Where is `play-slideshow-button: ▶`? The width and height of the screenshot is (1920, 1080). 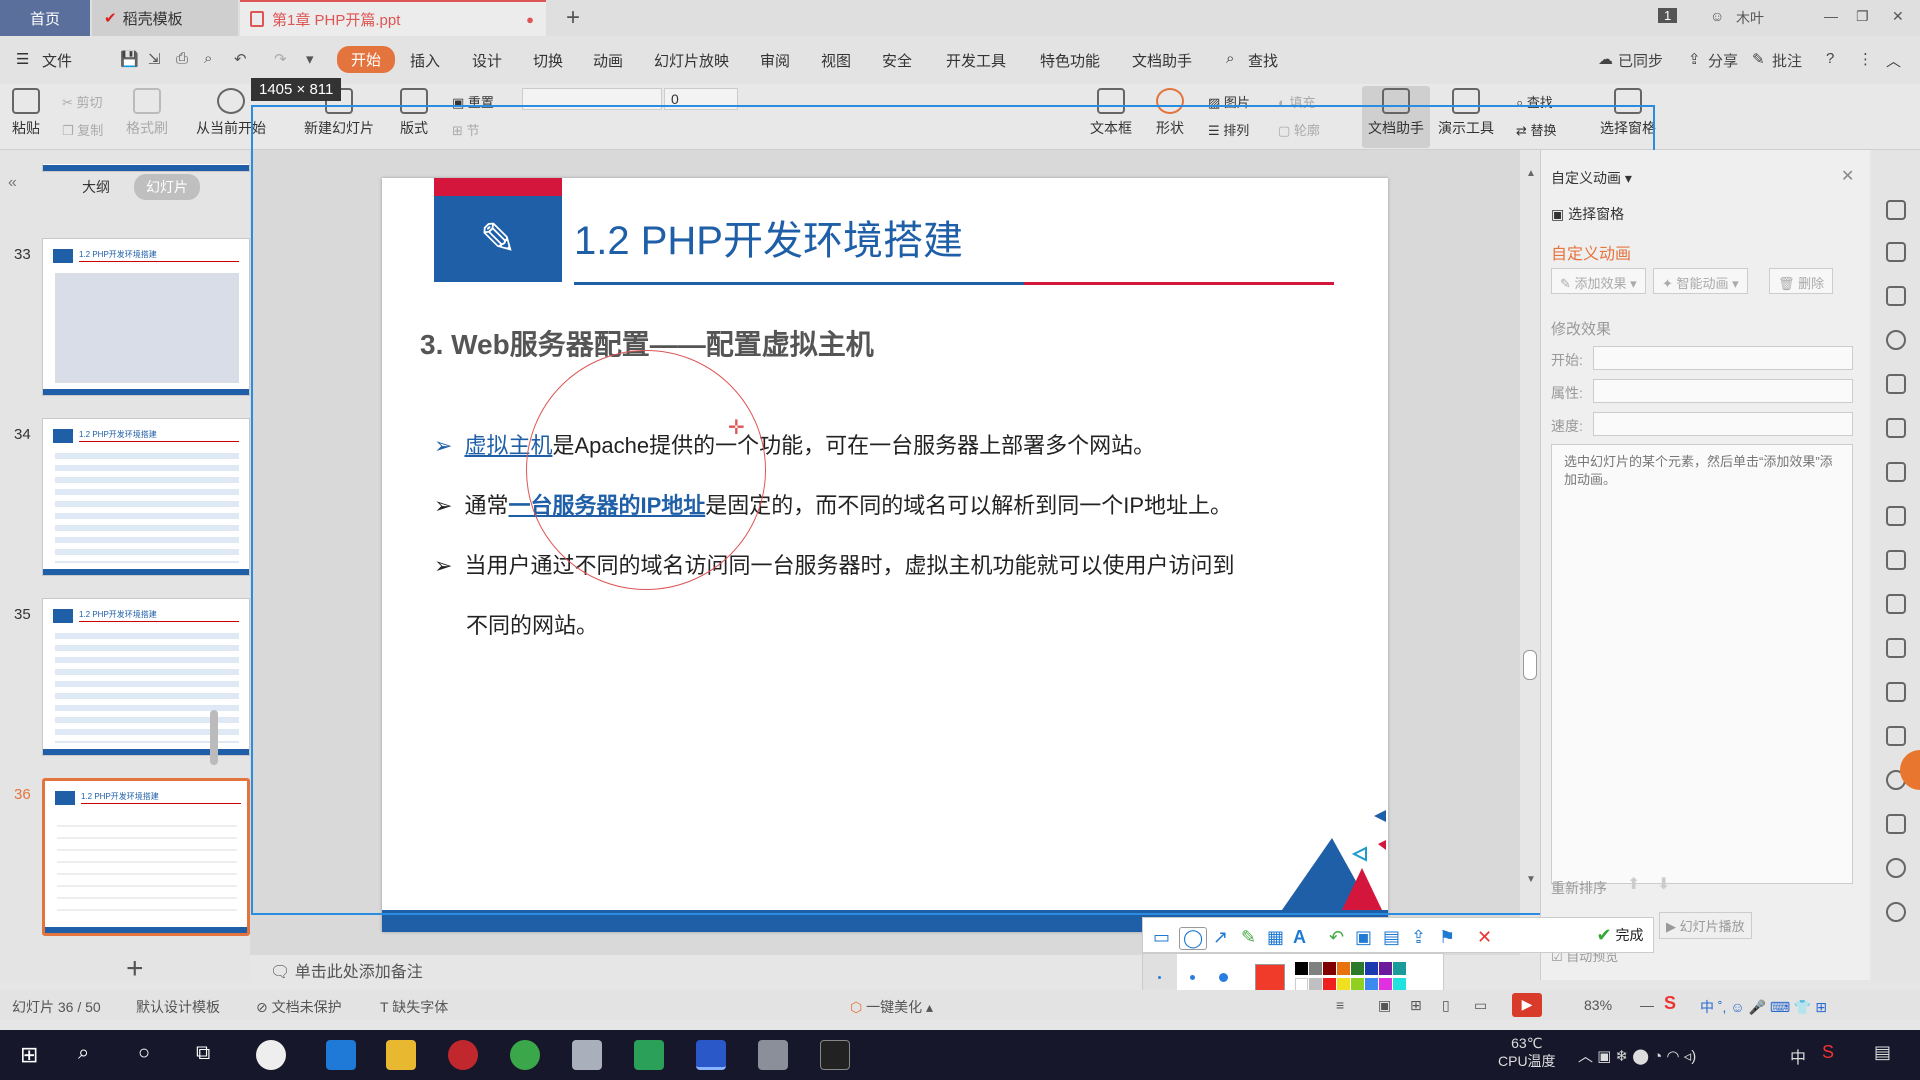 play-slideshow-button: ▶ is located at coordinates (1527, 1005).